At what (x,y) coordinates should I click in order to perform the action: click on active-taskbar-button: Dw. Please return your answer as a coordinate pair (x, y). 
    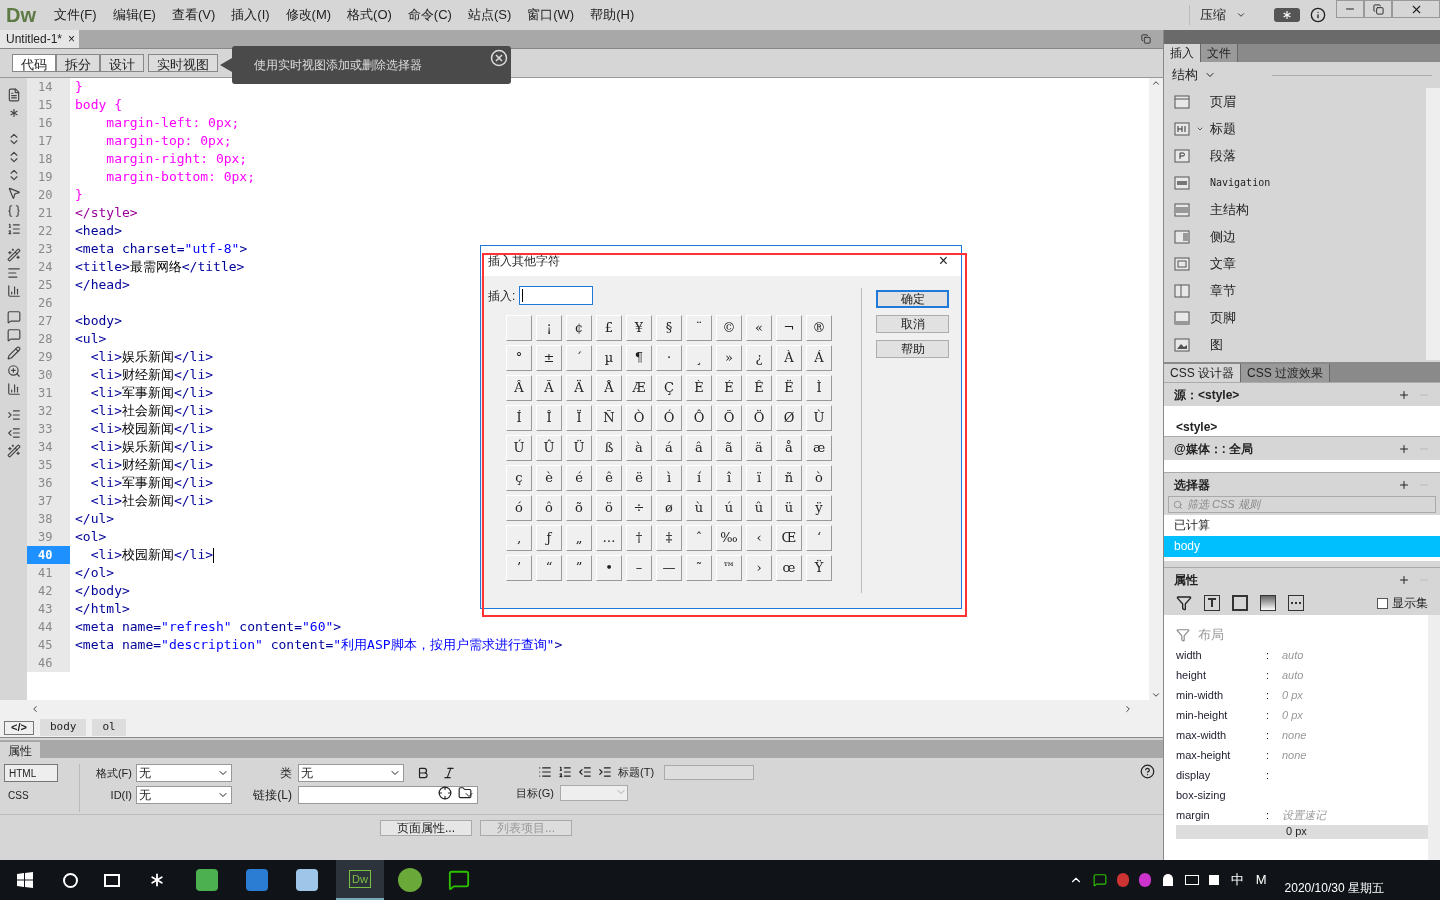
    Looking at the image, I should click on (360, 880).